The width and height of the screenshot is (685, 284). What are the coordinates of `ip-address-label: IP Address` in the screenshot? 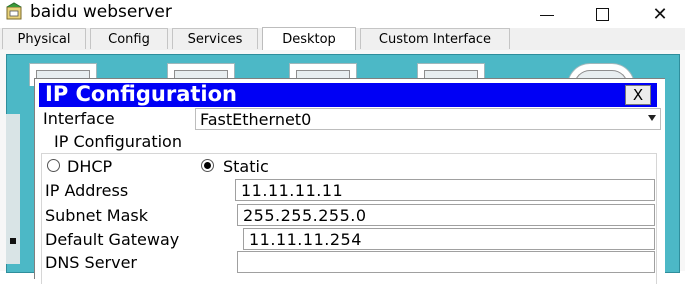 It's located at (87, 190).